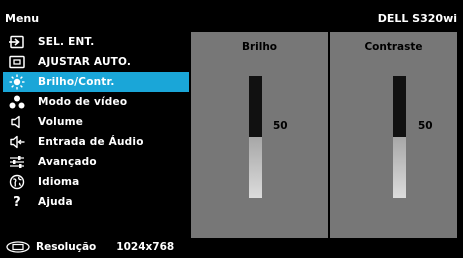  What do you see at coordinates (17, 102) in the screenshot?
I see `video-mode-icon` at bounding box center [17, 102].